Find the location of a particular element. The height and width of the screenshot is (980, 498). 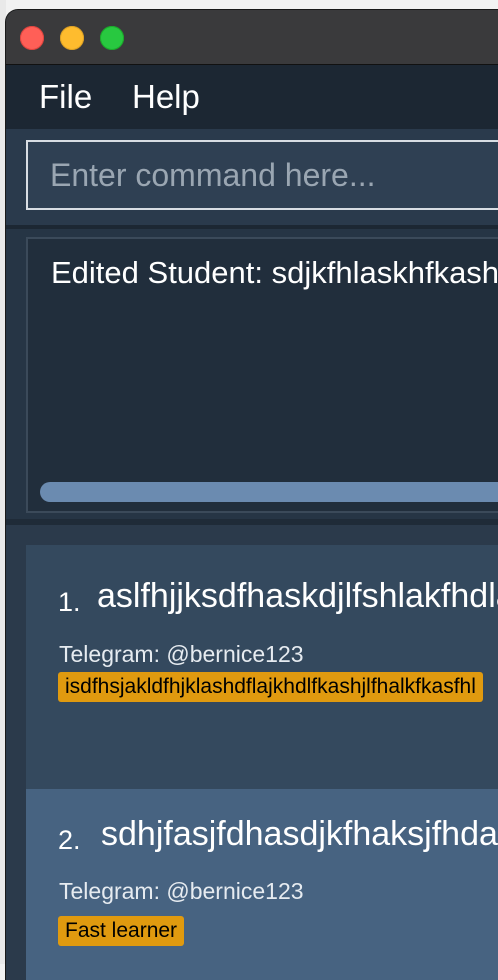

menu-file: File is located at coordinates (65, 97).